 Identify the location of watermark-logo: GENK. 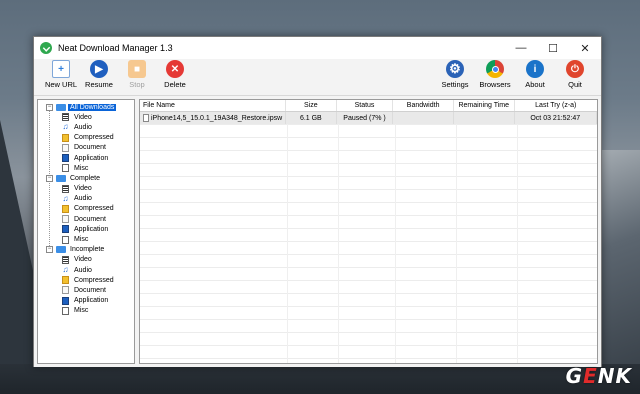
(599, 376).